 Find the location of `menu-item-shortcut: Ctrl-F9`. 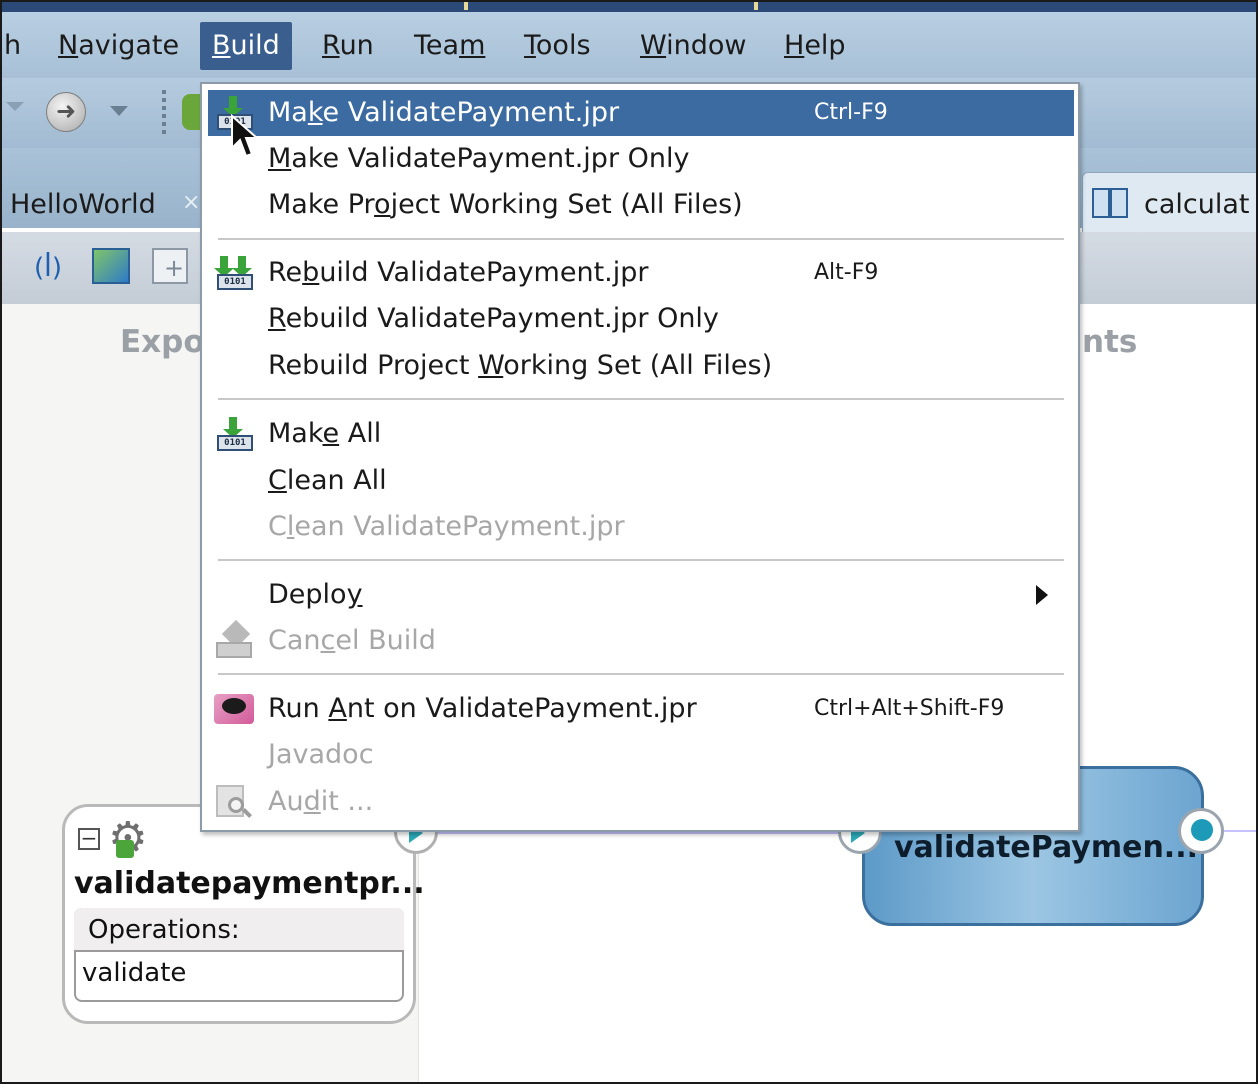

menu-item-shortcut: Ctrl-F9 is located at coordinates (851, 112).